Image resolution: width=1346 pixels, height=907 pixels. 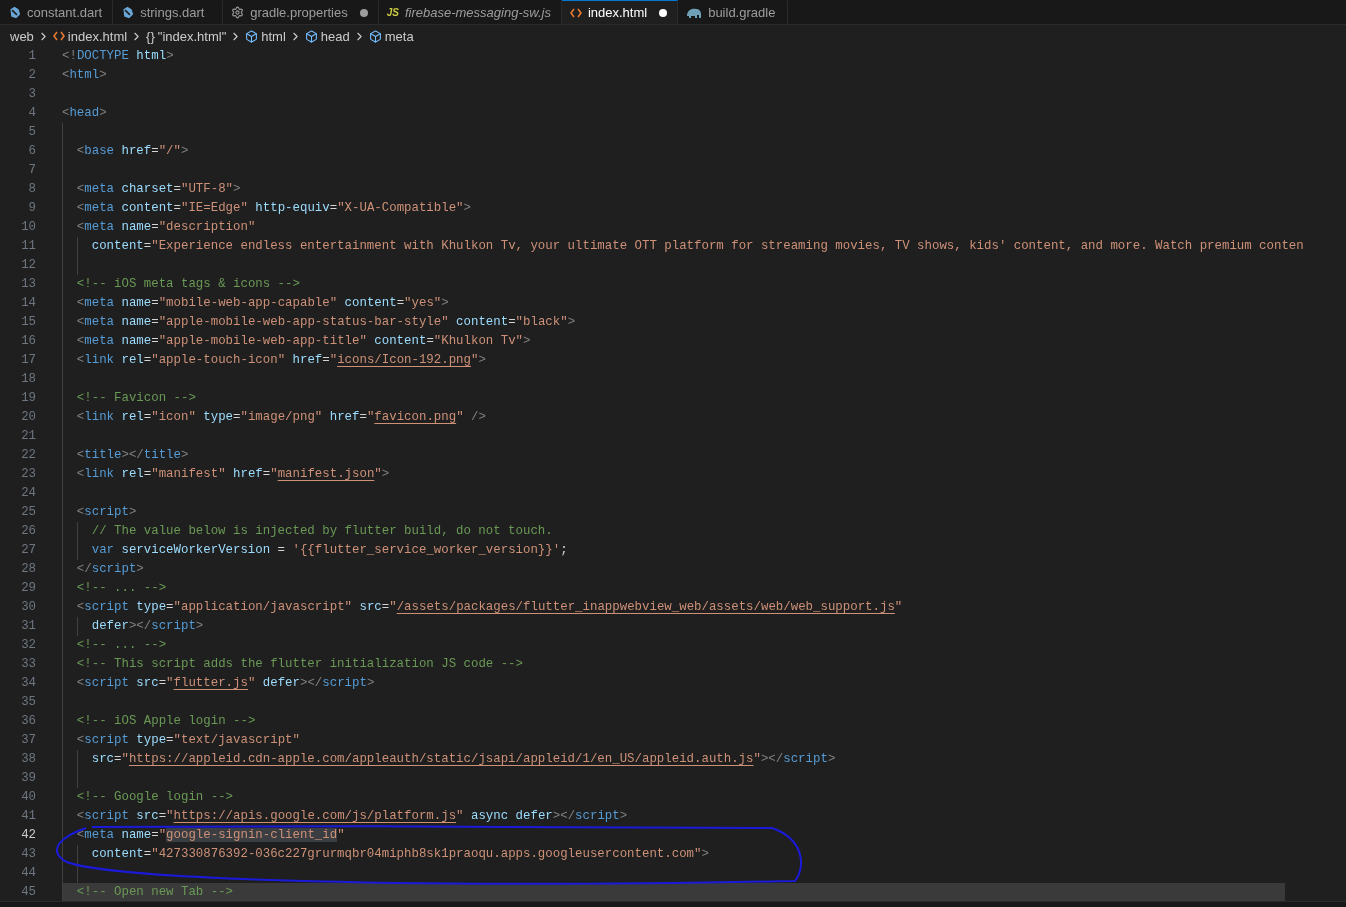 What do you see at coordinates (147, 626) in the screenshot?
I see `code-line: defer></script>` at bounding box center [147, 626].